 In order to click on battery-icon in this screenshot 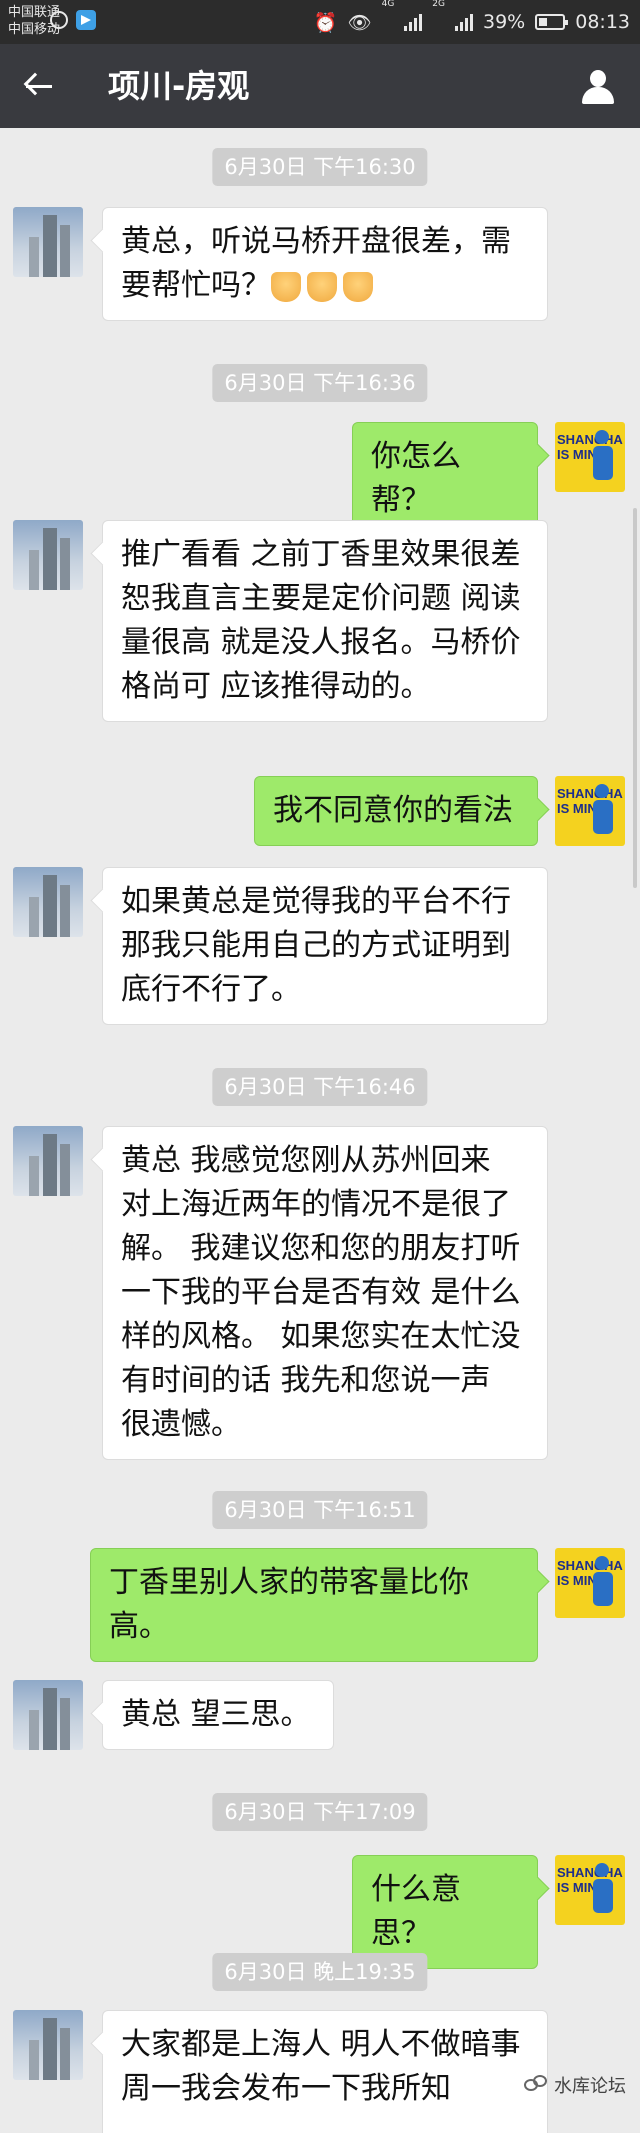, I will do `click(552, 22)`.